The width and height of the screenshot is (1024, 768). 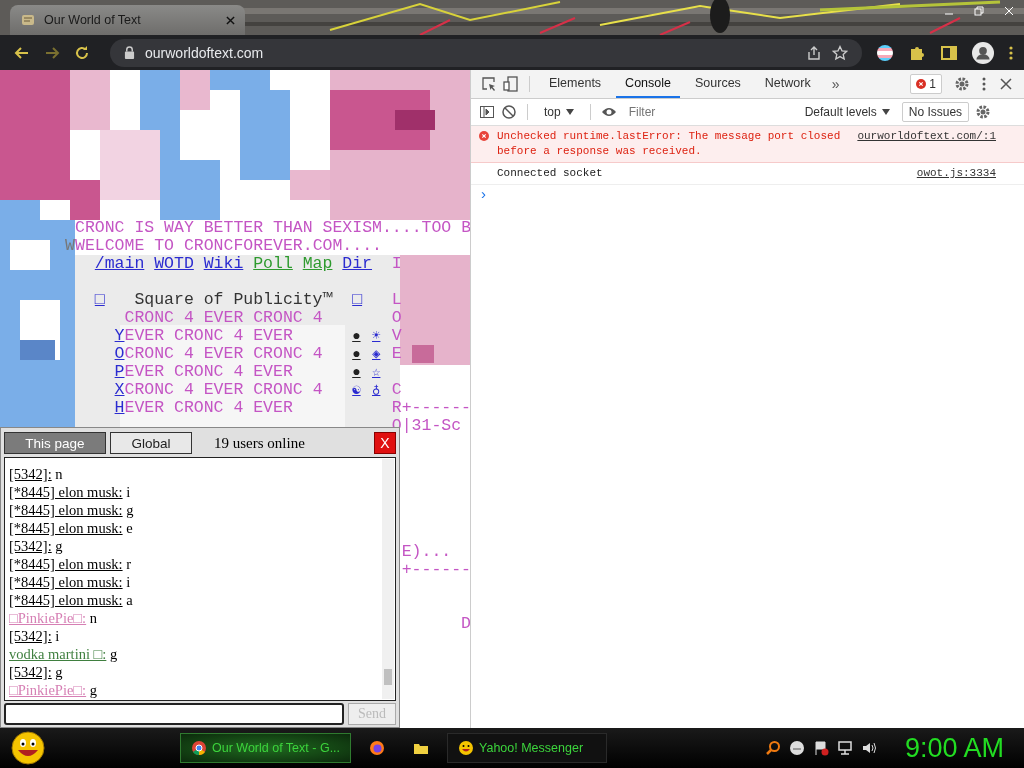 I want to click on devtools-tab: Network, so click(x=787, y=84).